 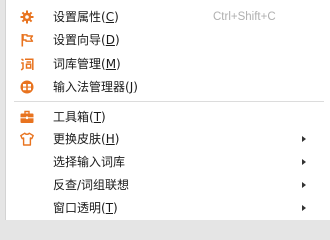 What do you see at coordinates (87, 64) in the screenshot?
I see `menu-item-label: 词库管理(M)` at bounding box center [87, 64].